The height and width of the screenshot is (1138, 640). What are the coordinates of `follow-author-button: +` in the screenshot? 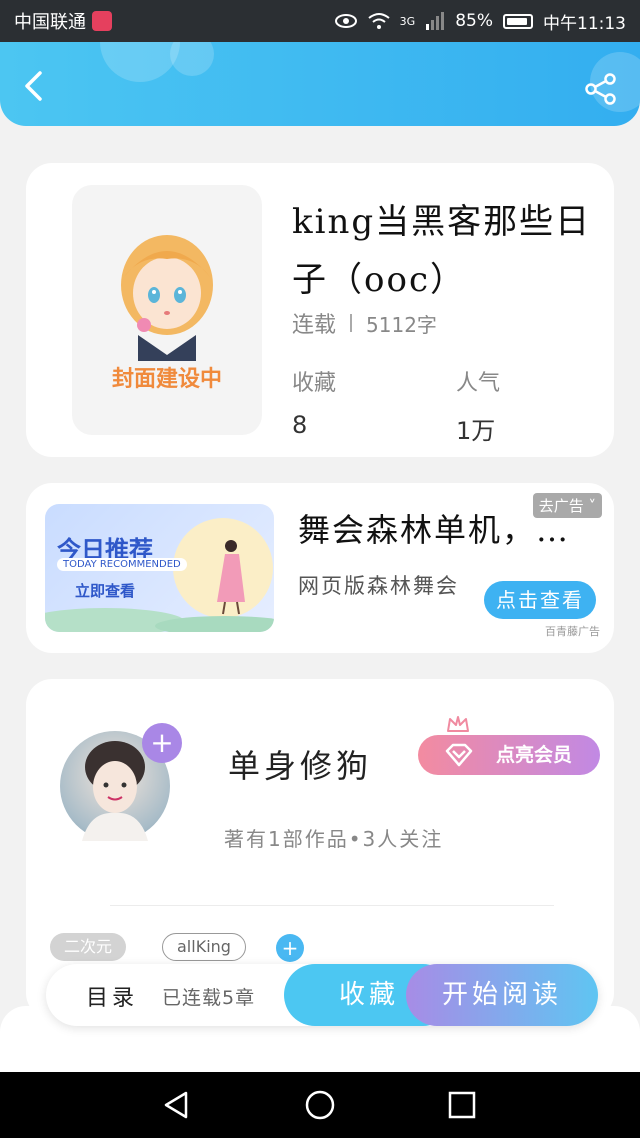 It's located at (162, 743).